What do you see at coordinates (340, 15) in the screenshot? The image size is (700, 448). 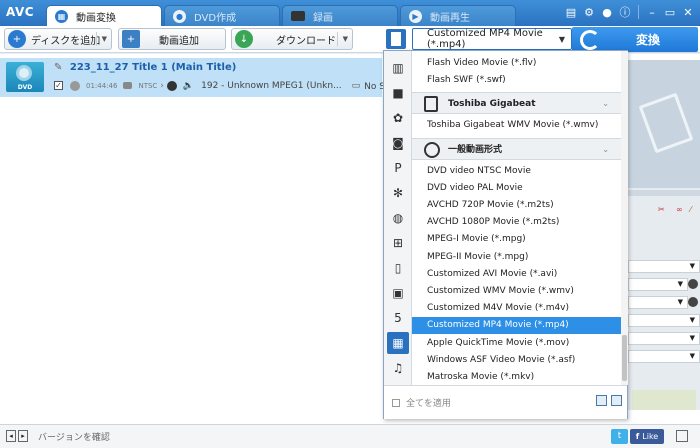 I see `tab-record: 録画` at bounding box center [340, 15].